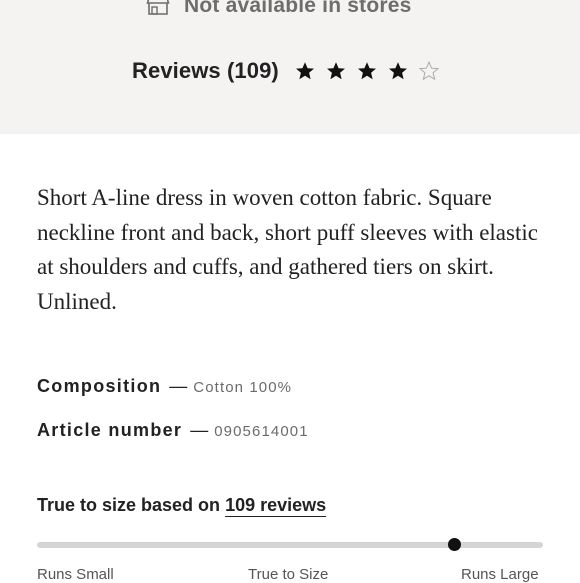 The width and height of the screenshot is (580, 583). What do you see at coordinates (298, 8) in the screenshot?
I see `availability-text: Not available in stores` at bounding box center [298, 8].